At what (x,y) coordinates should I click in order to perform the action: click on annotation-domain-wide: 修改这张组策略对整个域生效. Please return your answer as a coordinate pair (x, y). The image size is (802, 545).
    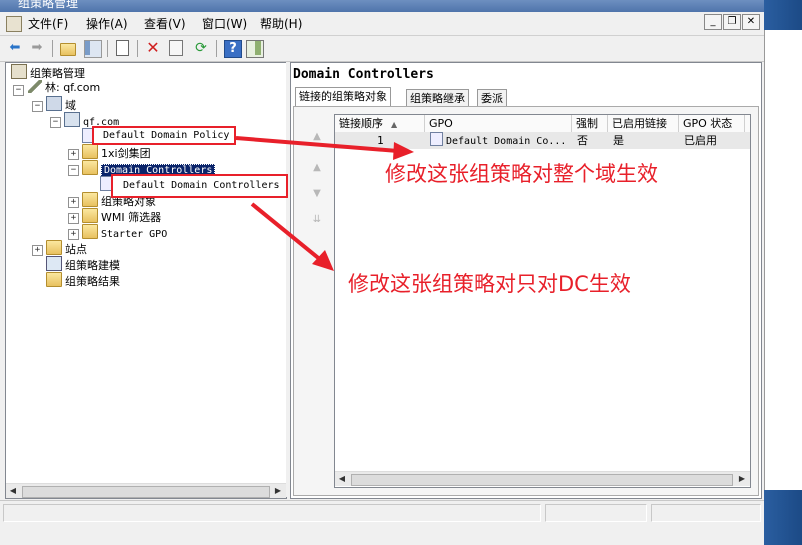
    Looking at the image, I should click on (521, 174).